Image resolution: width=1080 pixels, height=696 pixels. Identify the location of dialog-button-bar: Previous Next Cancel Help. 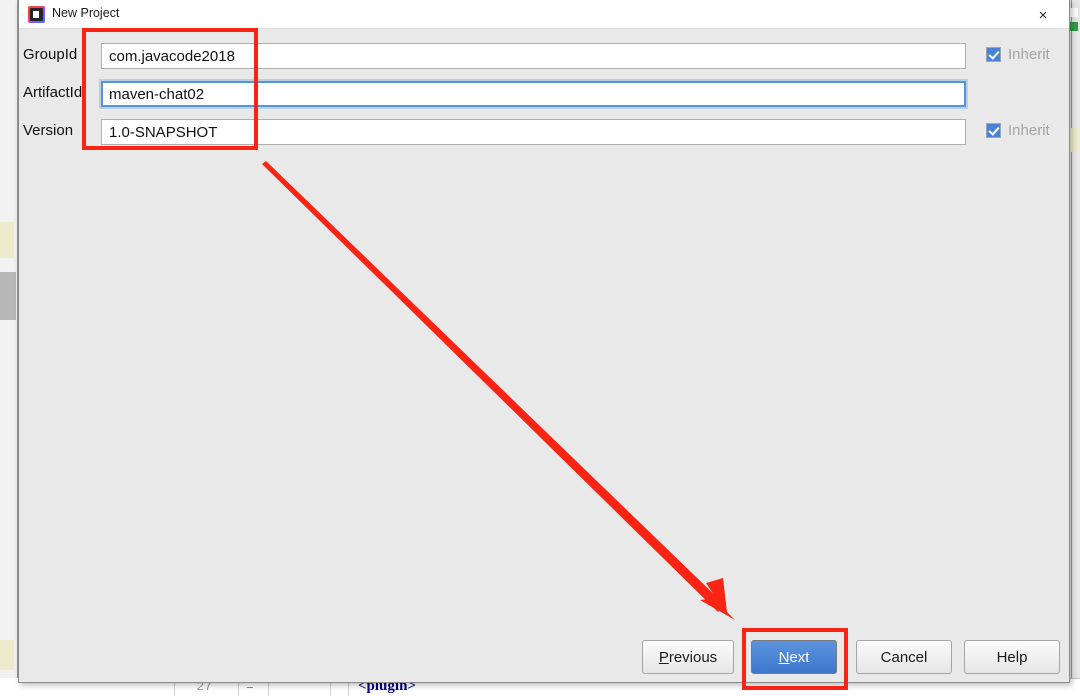
(544, 653).